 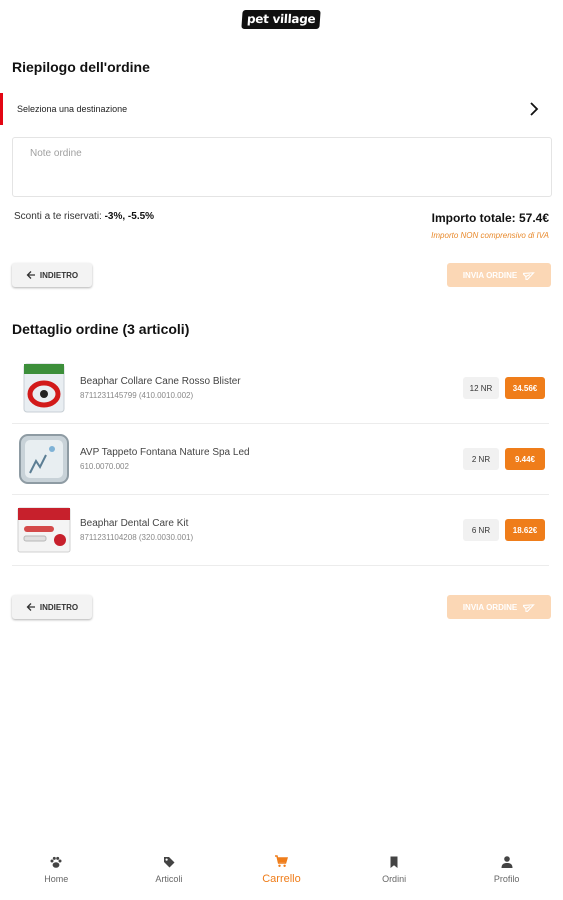 I want to click on order-detail-title: Dettaglio ordine (3 articoli), so click(x=101, y=329).